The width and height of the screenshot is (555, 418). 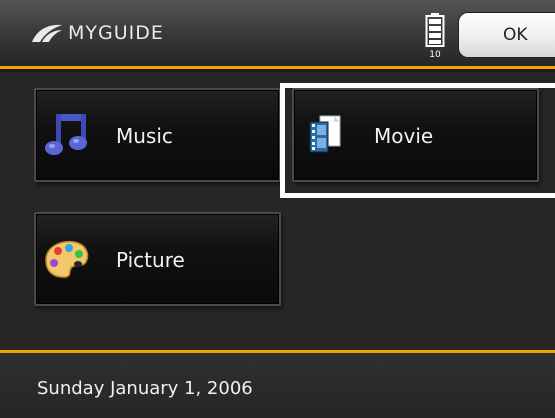 I want to click on ok-button: OK, so click(x=506, y=35).